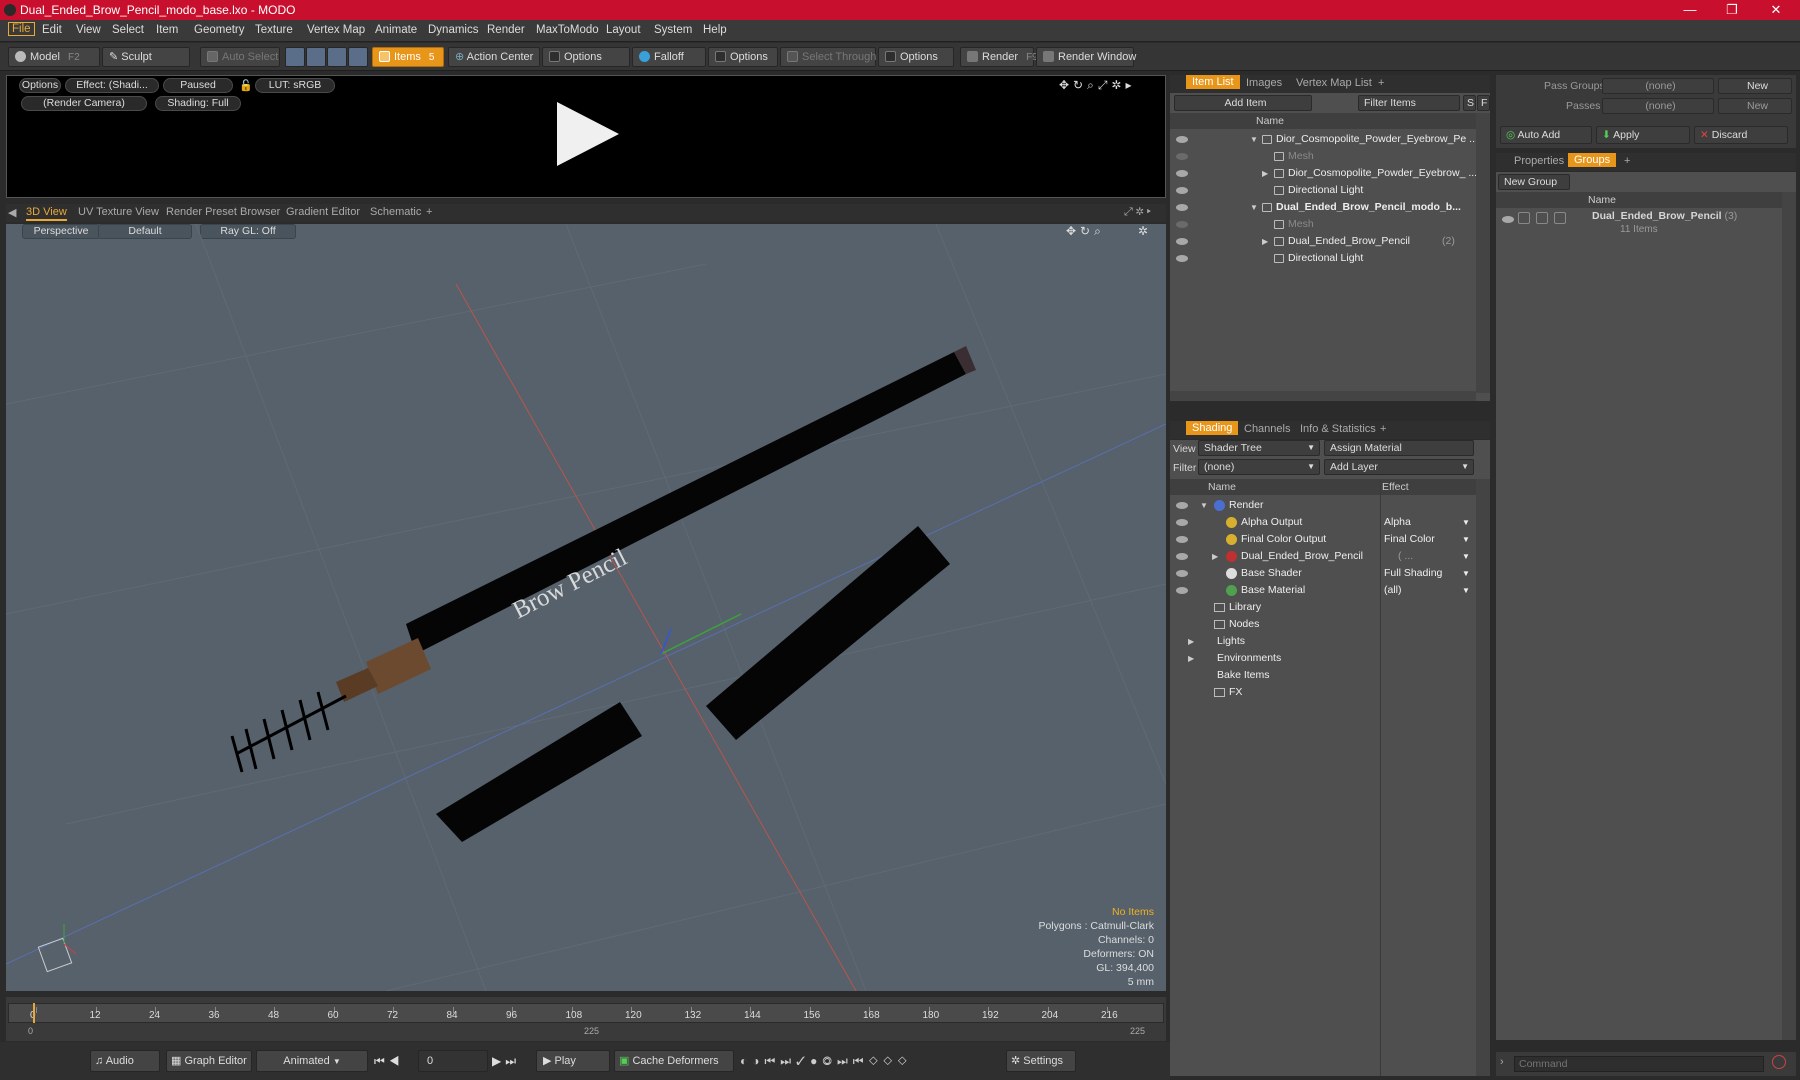 This screenshot has width=1800, height=1080. Describe the element at coordinates (1323, 241) in the screenshot. I see `item-row: ▶ Dual_Ended_Brow_Pencil (2)` at that location.